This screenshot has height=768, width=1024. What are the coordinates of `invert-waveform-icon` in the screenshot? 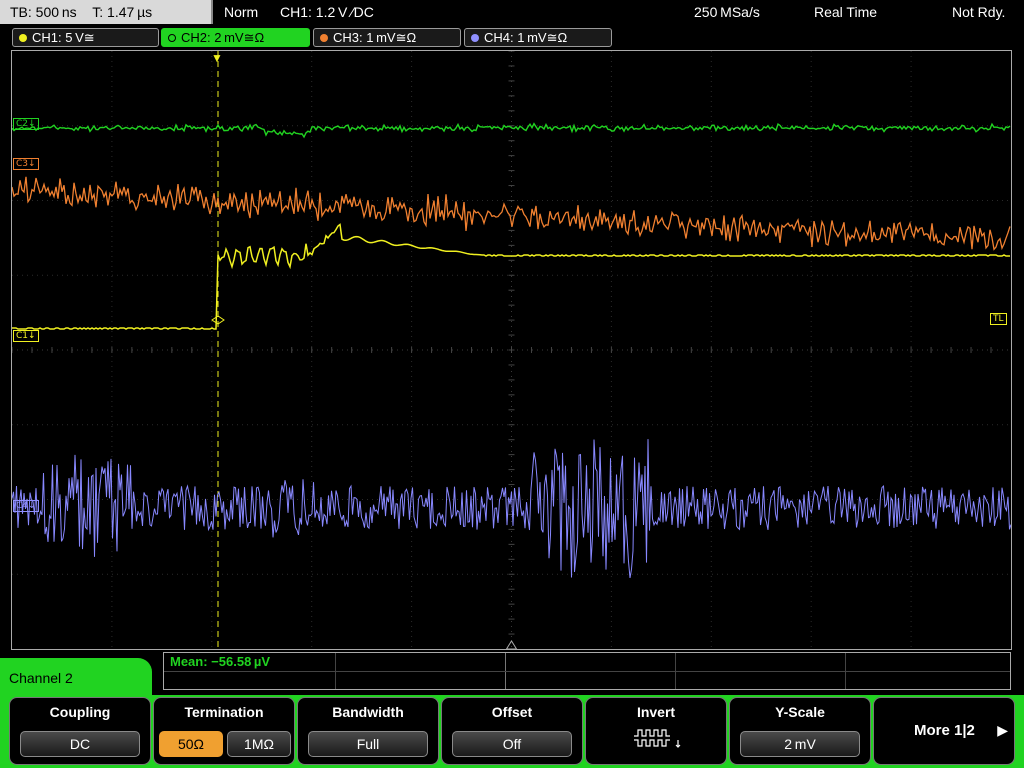 It's located at (657, 738).